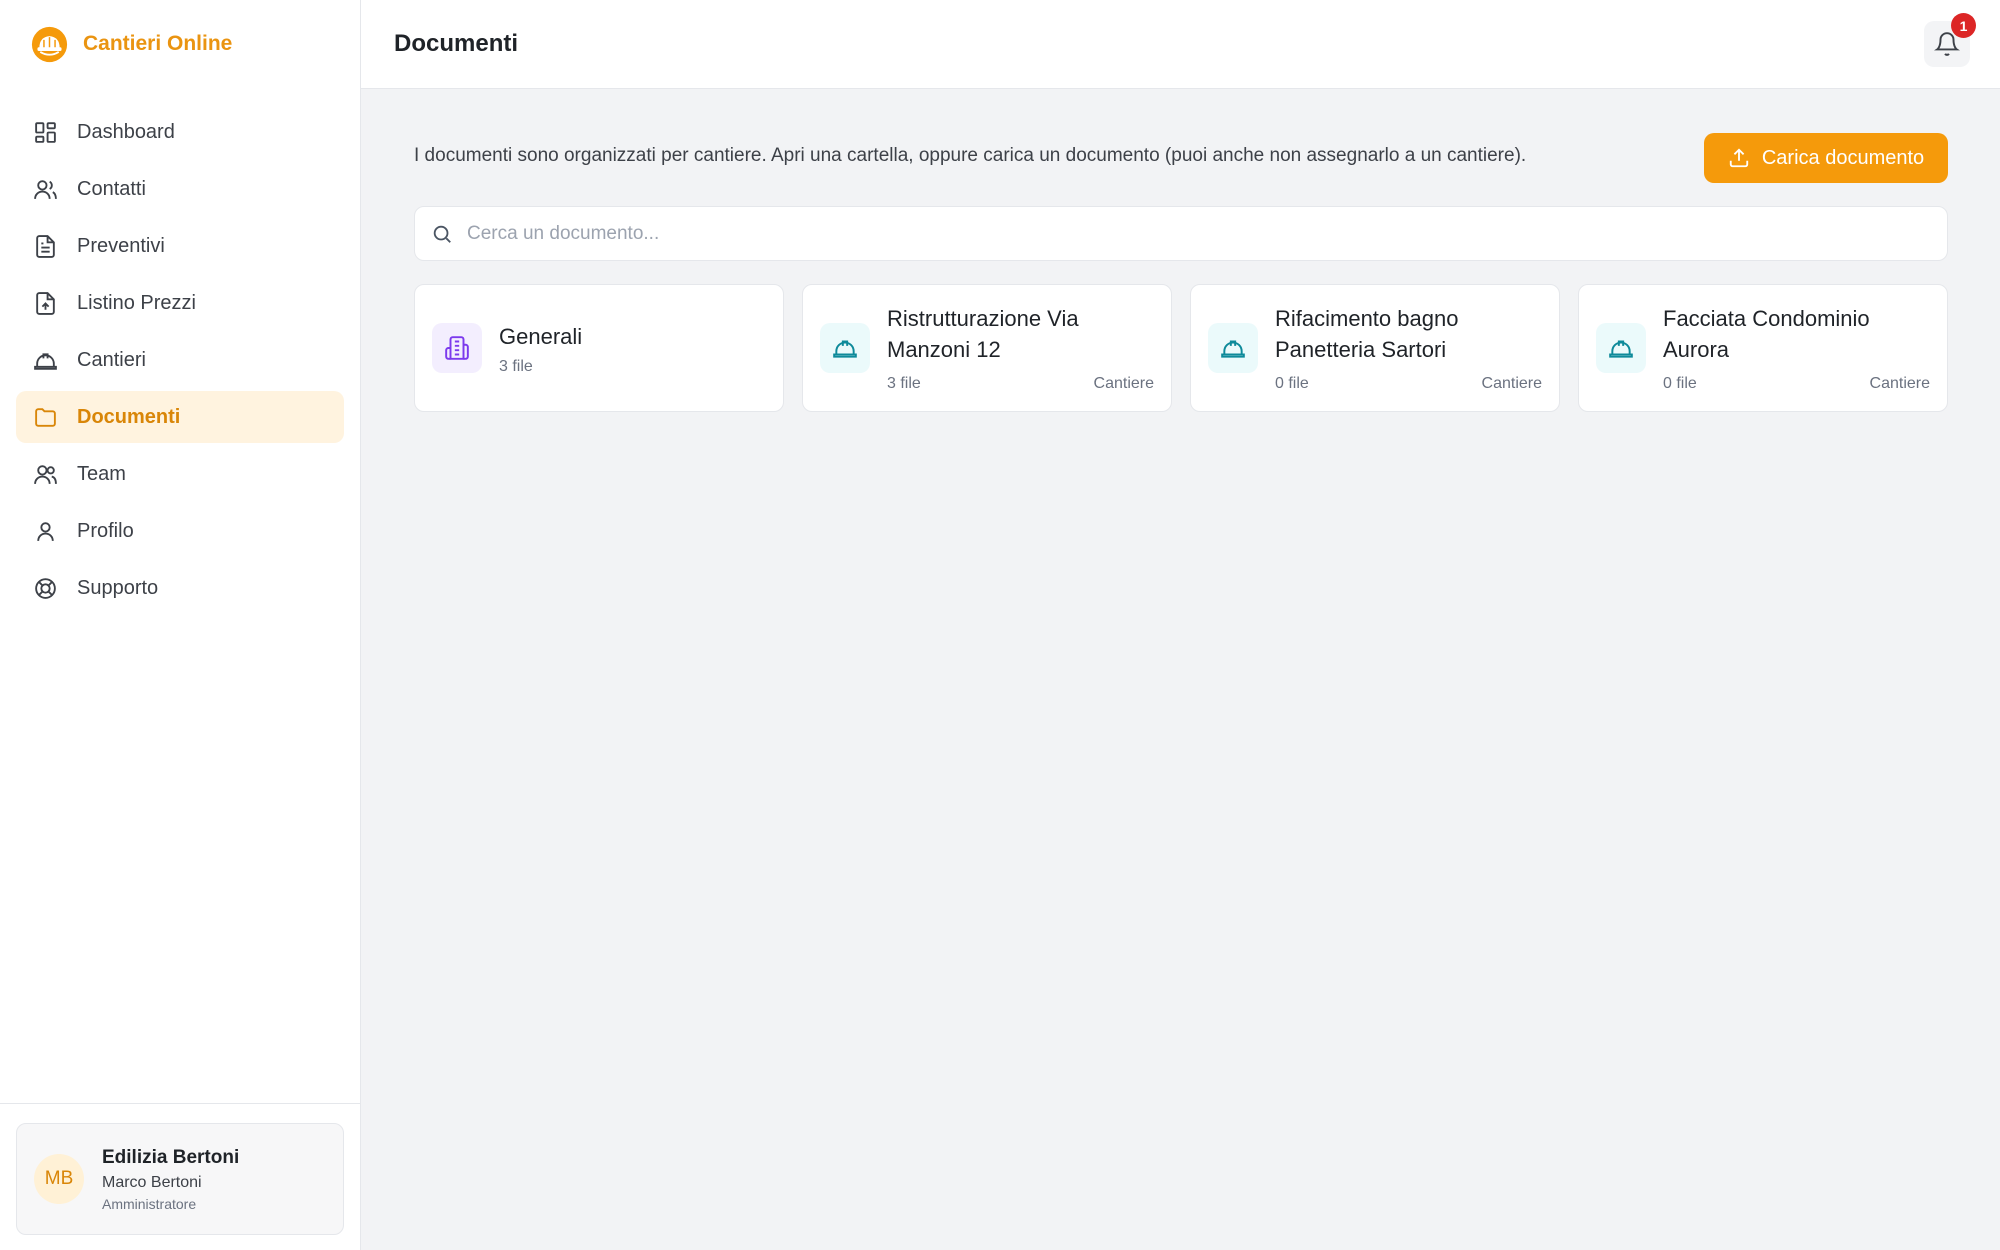 The width and height of the screenshot is (2000, 1250). I want to click on folder-card-generali: Generali 3 file, so click(599, 348).